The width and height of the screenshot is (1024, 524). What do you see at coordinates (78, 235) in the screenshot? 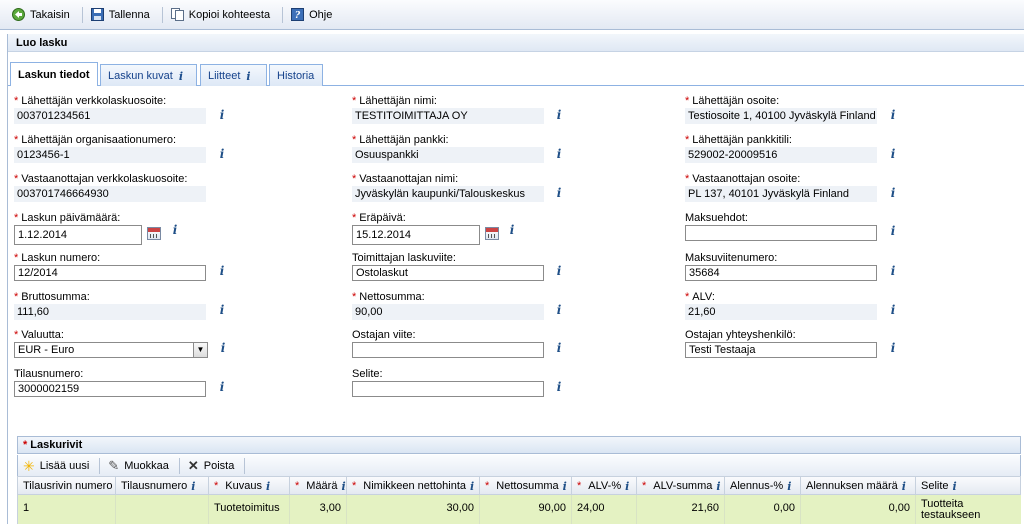
I see `invoice-date-input: 1.12.2014` at bounding box center [78, 235].